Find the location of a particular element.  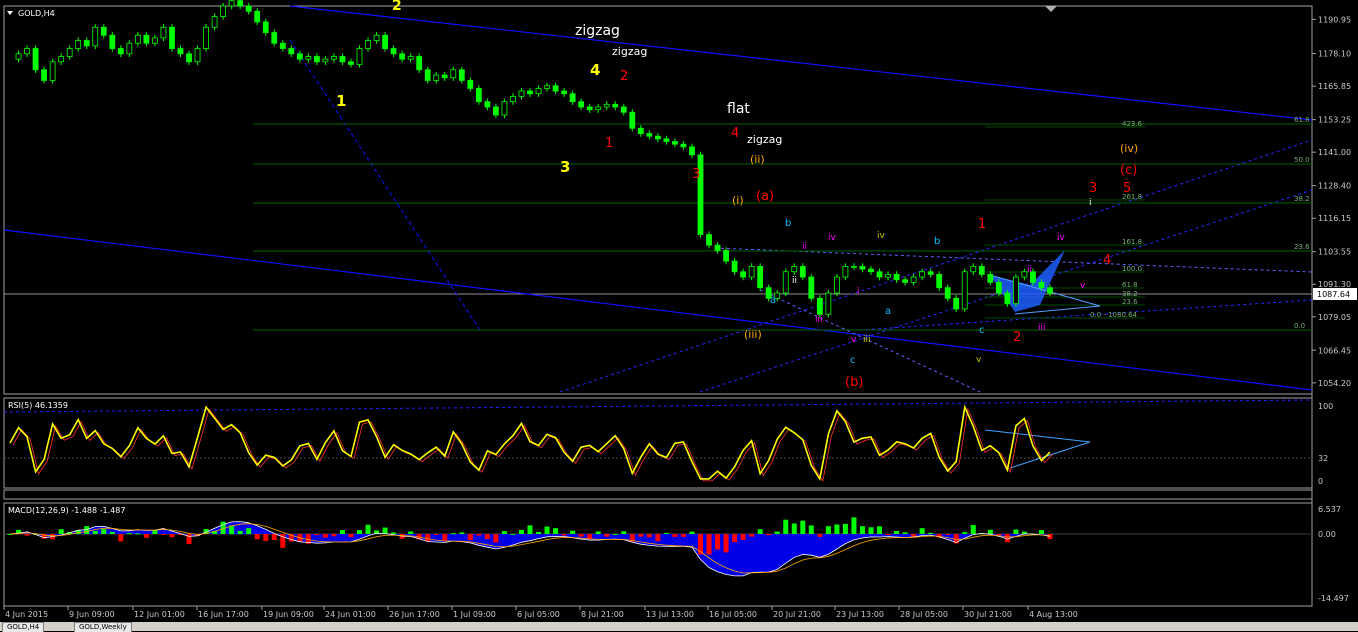

price-tick-label: 1165.85 is located at coordinates (1334, 86).